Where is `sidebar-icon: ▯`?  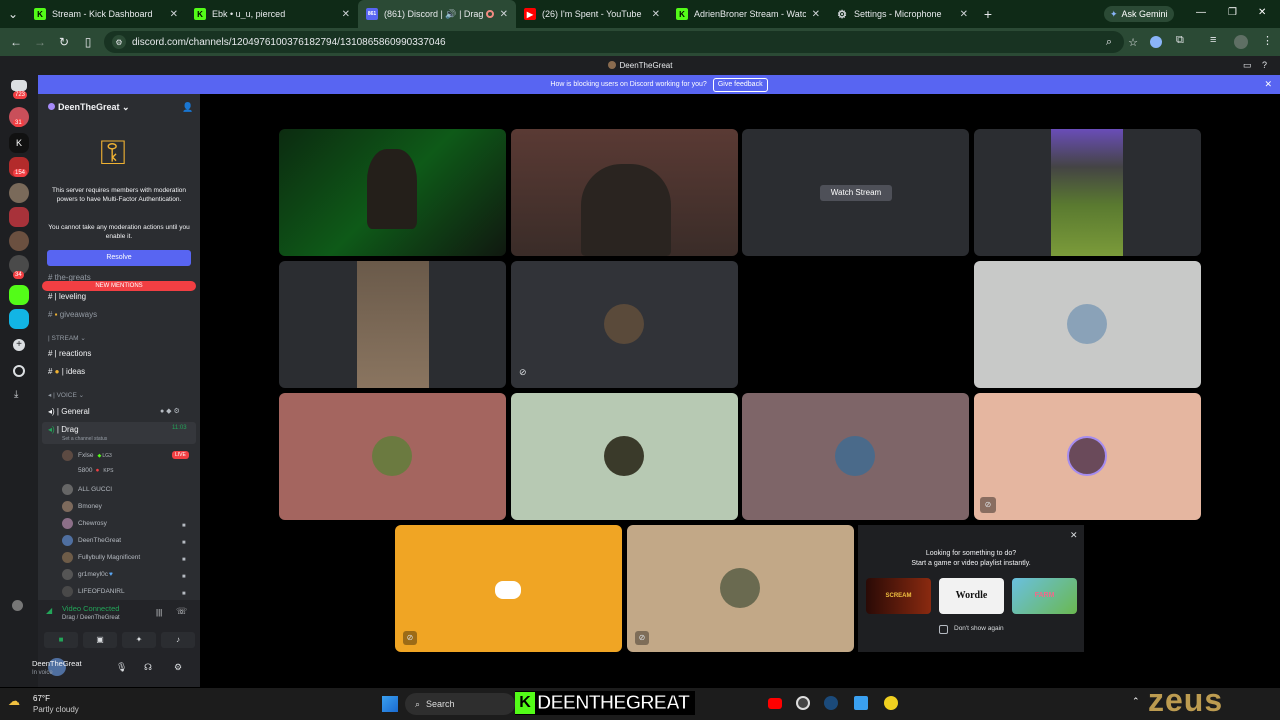
sidebar-icon: ▯ is located at coordinates (88, 42).